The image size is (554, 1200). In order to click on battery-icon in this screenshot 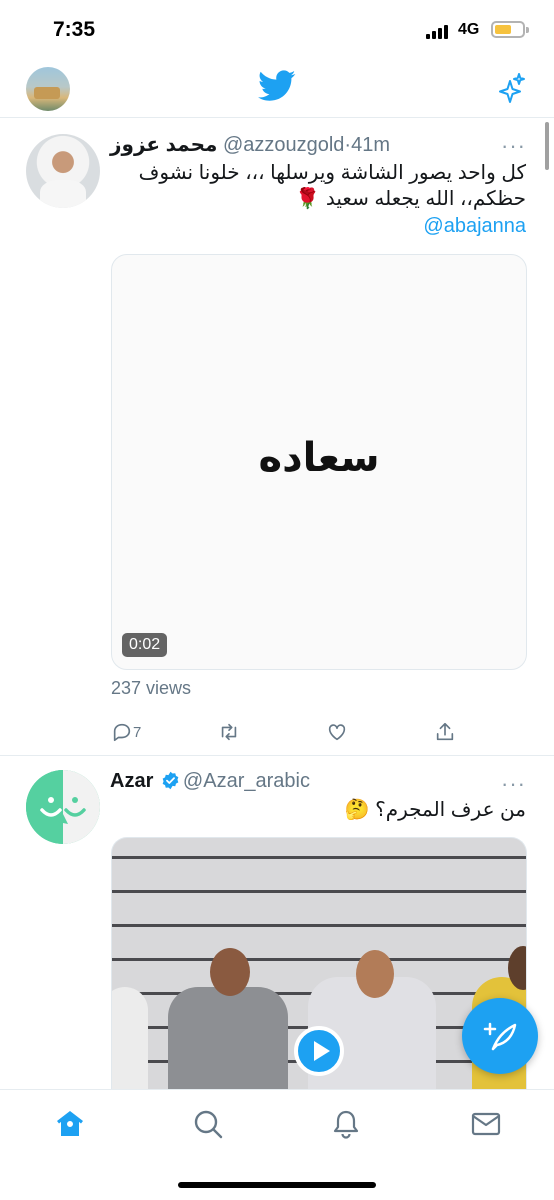, I will do `click(510, 29)`.